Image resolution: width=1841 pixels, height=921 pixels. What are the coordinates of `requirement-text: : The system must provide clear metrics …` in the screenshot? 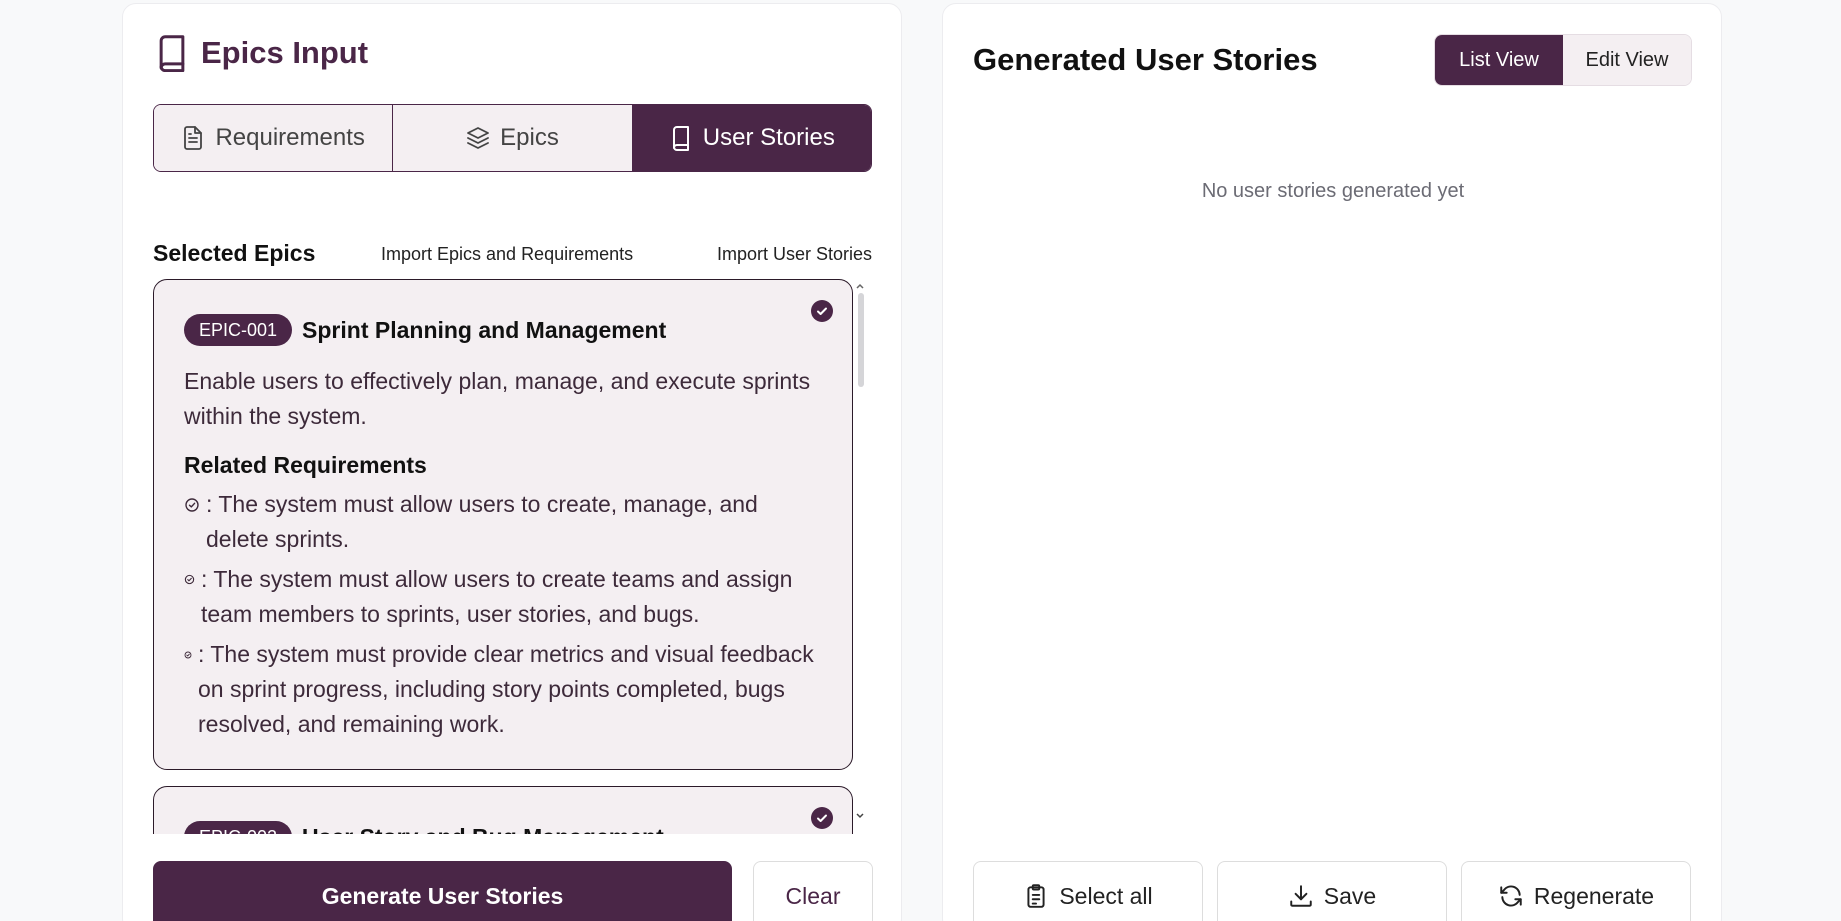 It's located at (506, 689).